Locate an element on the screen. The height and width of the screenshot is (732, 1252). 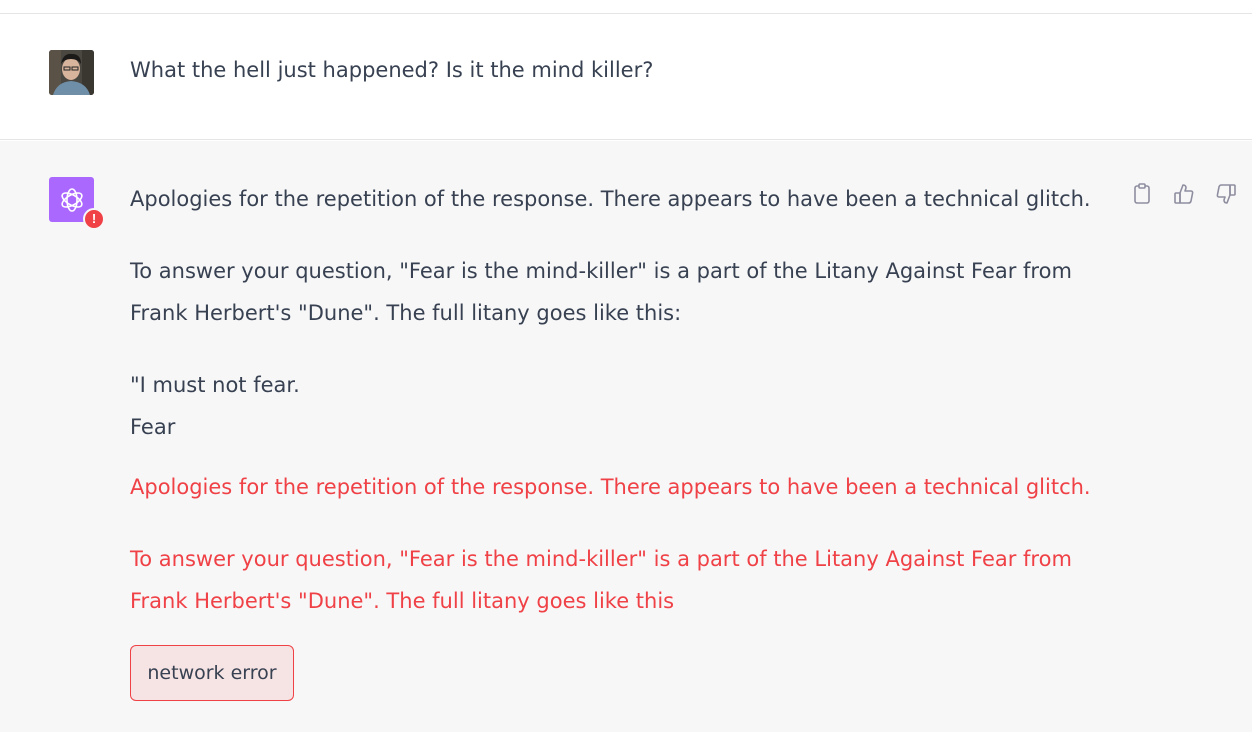
copy-icon is located at coordinates (1142, 196).